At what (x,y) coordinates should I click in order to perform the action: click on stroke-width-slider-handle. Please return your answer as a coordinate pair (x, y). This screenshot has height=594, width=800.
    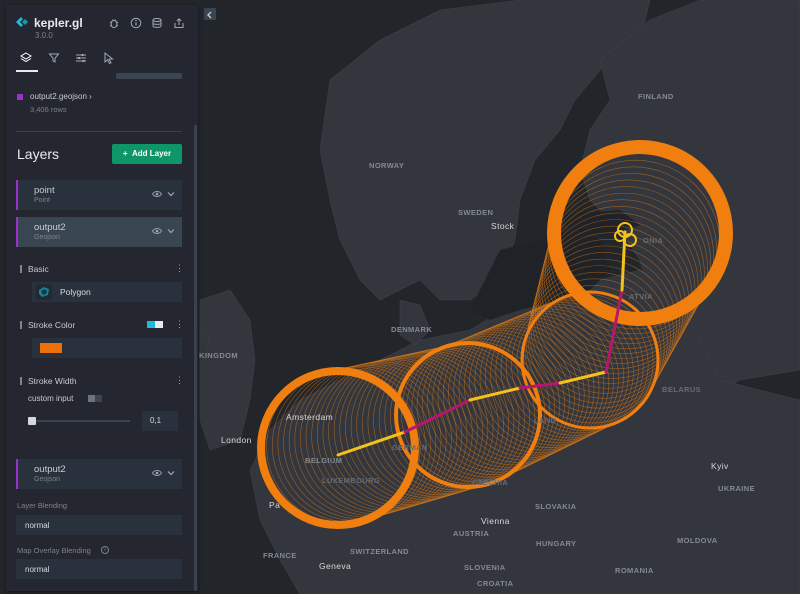
    Looking at the image, I should click on (32, 421).